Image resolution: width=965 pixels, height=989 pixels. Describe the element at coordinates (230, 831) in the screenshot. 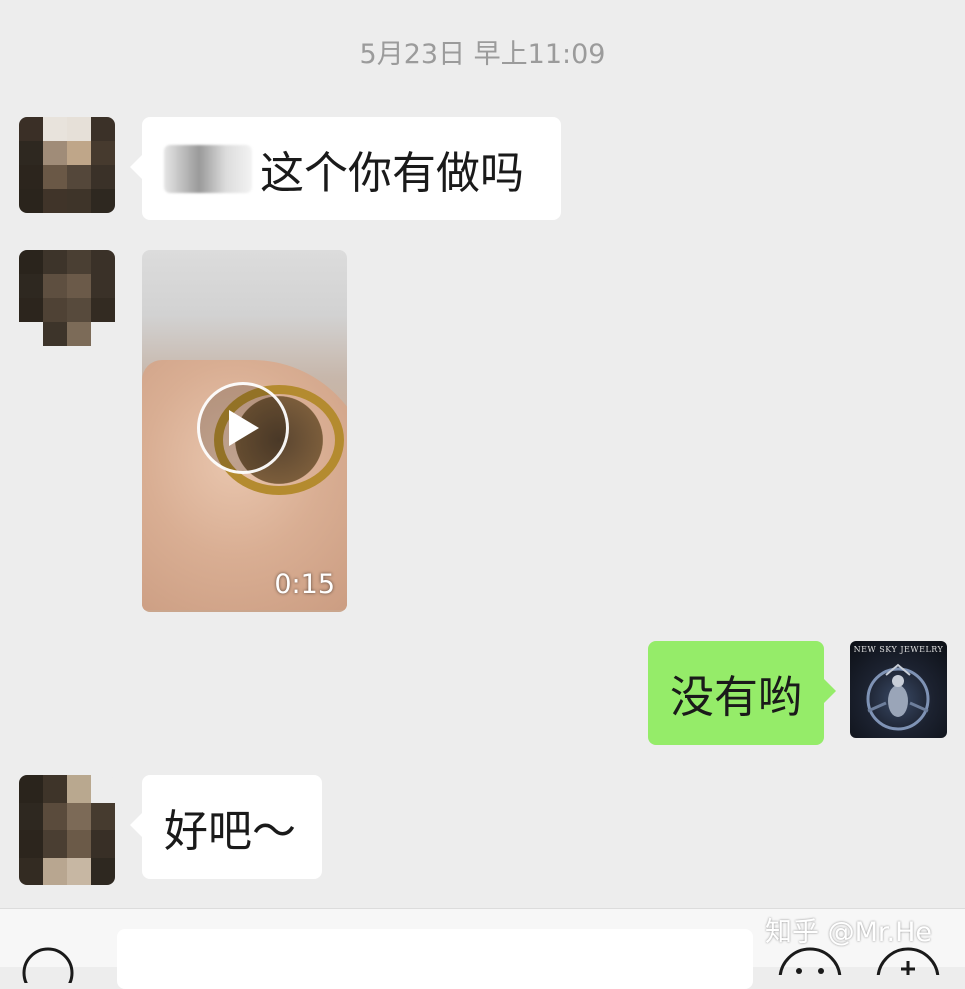

I see `message-text: 好吧～` at that location.